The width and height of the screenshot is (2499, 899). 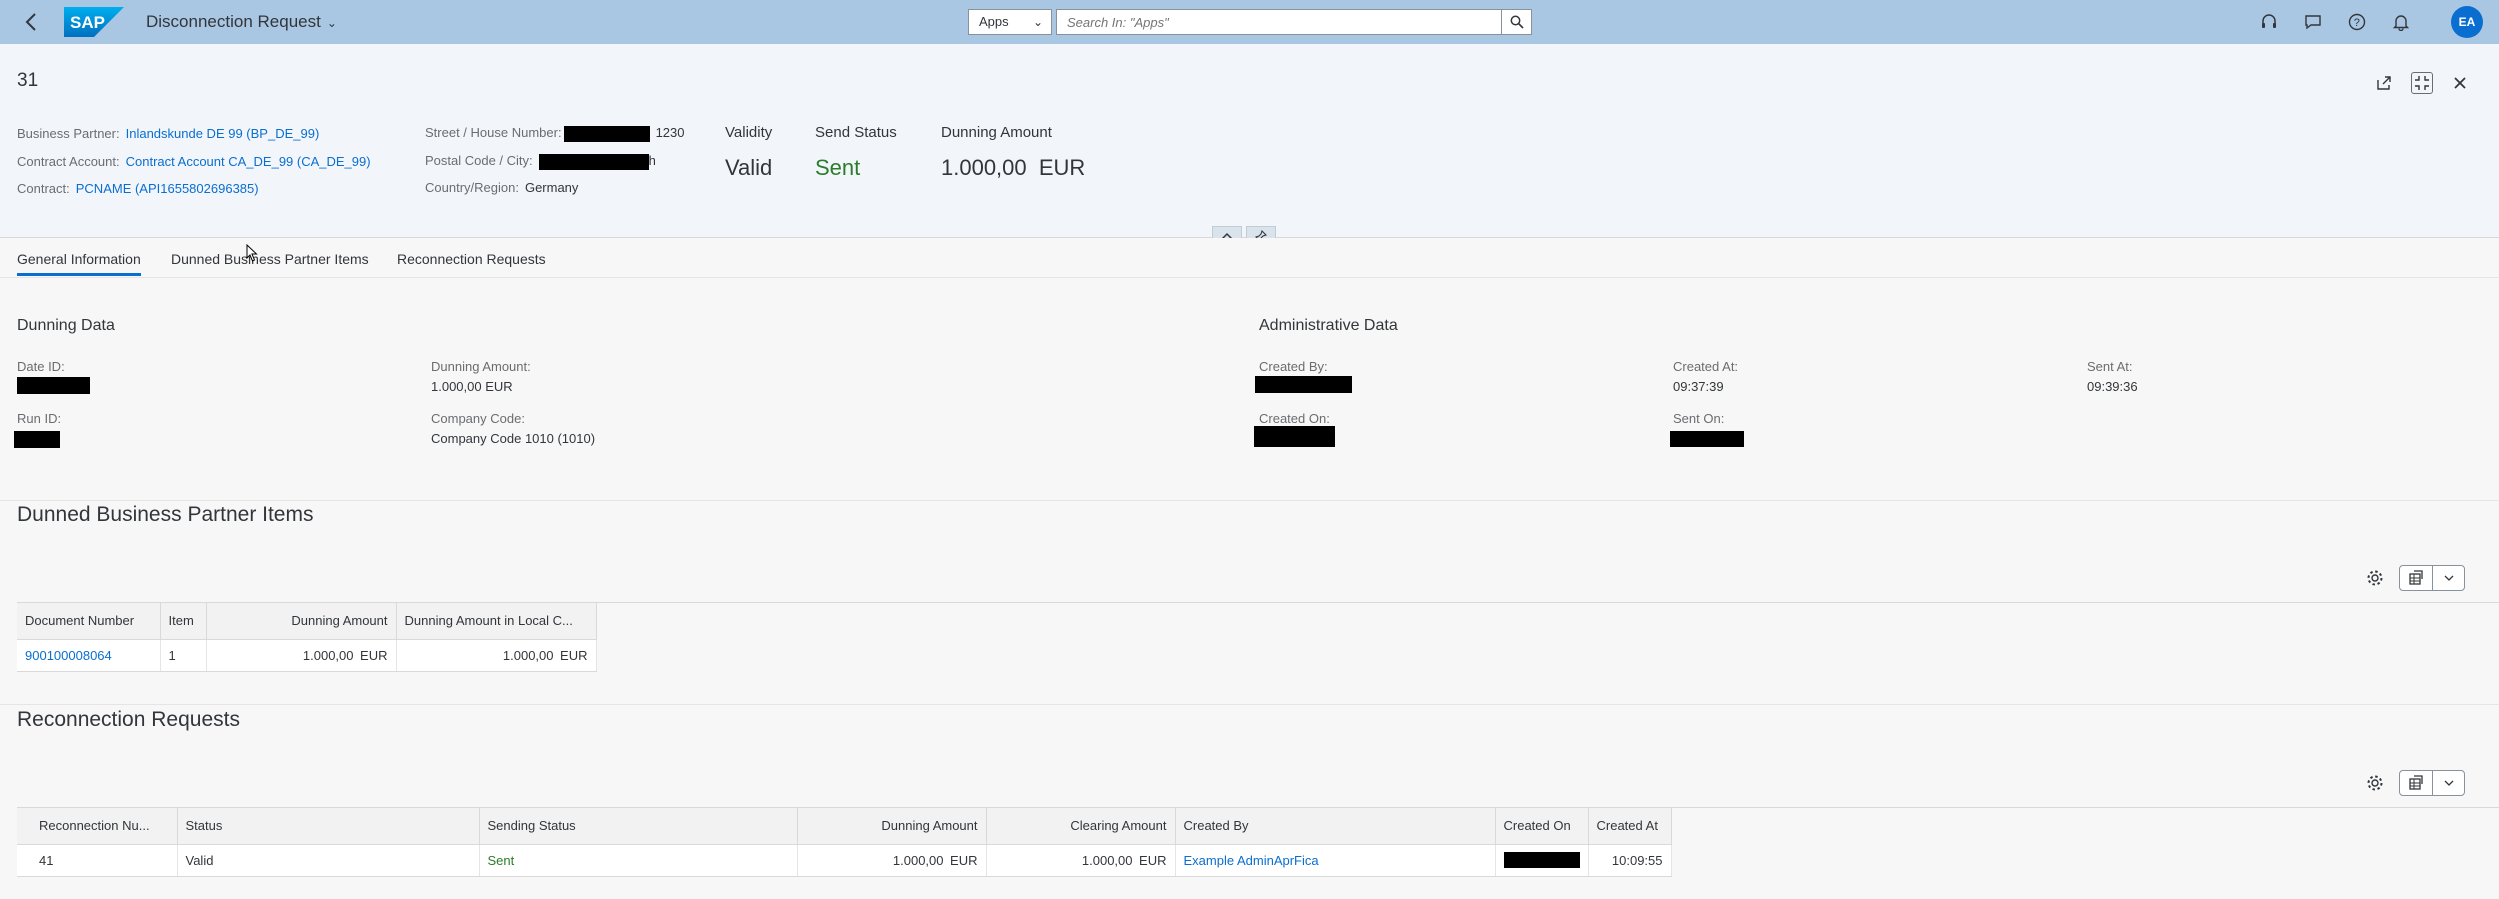 What do you see at coordinates (540, 161) in the screenshot?
I see `postal-city-field: Postal Code / City: h` at bounding box center [540, 161].